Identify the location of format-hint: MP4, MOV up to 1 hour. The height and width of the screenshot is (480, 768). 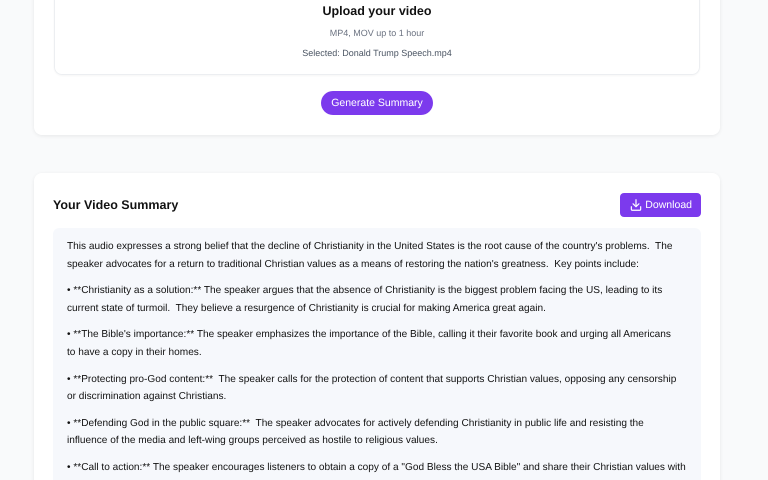
(377, 33).